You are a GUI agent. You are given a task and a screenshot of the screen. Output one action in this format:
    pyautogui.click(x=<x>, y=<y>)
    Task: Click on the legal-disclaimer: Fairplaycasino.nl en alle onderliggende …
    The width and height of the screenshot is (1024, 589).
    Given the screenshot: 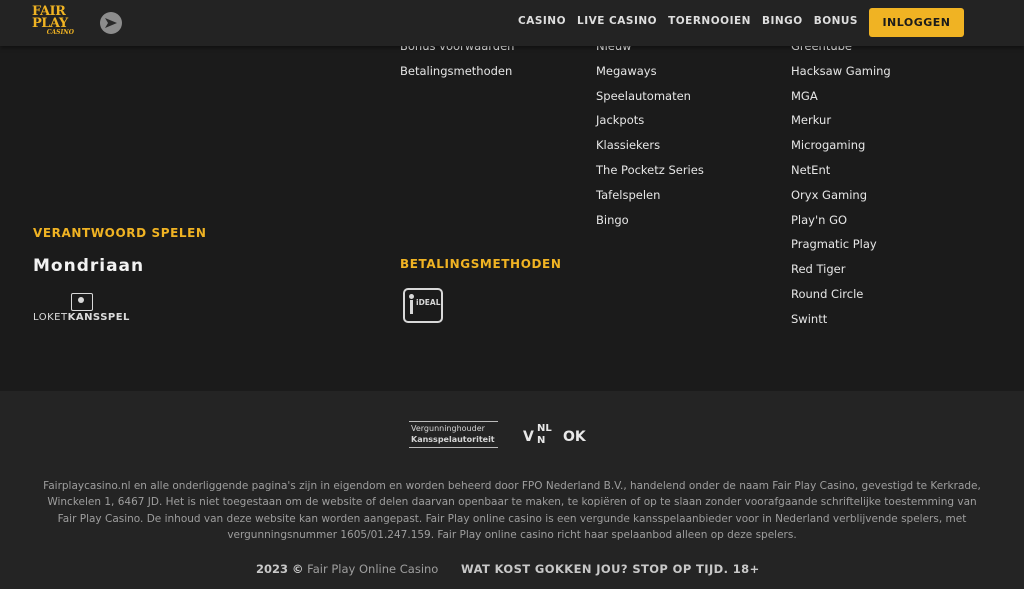 What is the action you would take?
    pyautogui.click(x=512, y=510)
    